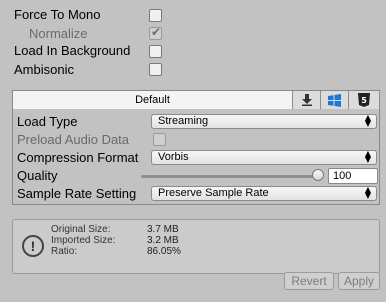 The image size is (386, 302). I want to click on html5-icon: 5, so click(364, 100).